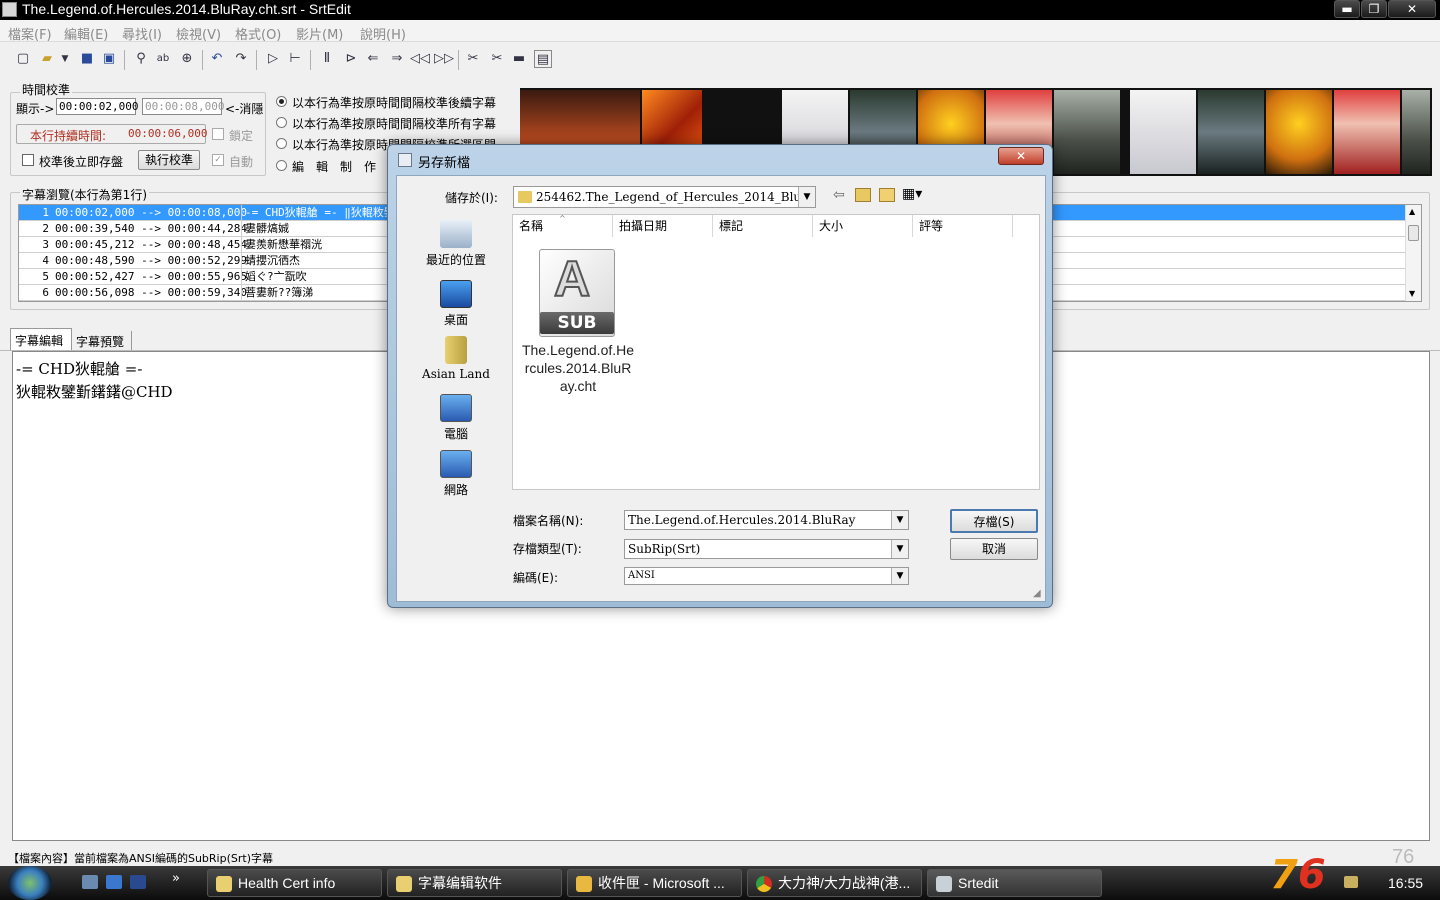 The width and height of the screenshot is (1440, 900). What do you see at coordinates (397, 59) in the screenshot?
I see `forward-icon: ⇒` at bounding box center [397, 59].